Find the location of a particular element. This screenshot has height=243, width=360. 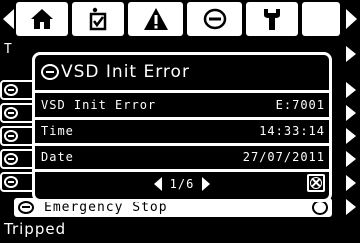

tab-stop is located at coordinates (214, 19).